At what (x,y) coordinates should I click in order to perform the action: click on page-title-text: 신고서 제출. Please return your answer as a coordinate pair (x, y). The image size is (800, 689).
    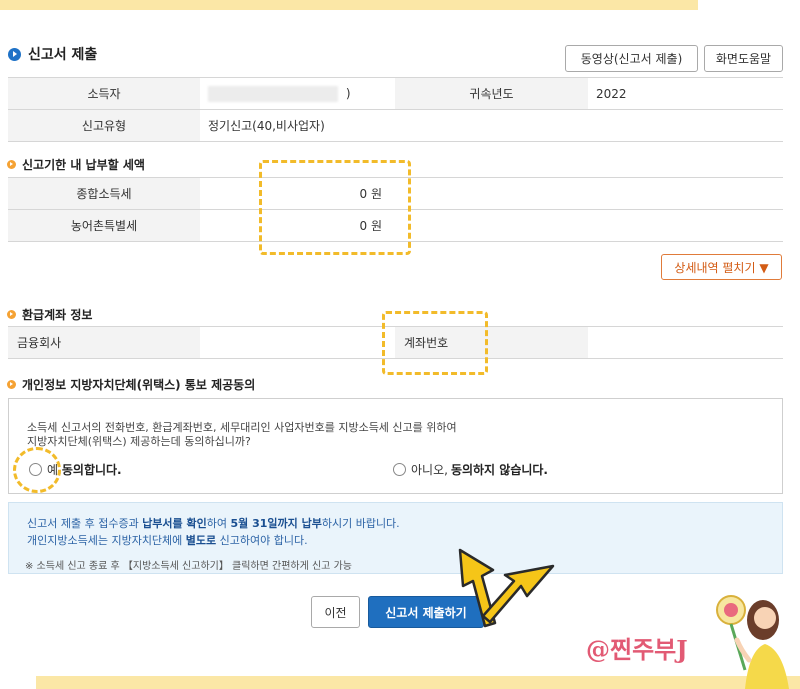
    Looking at the image, I should click on (63, 55).